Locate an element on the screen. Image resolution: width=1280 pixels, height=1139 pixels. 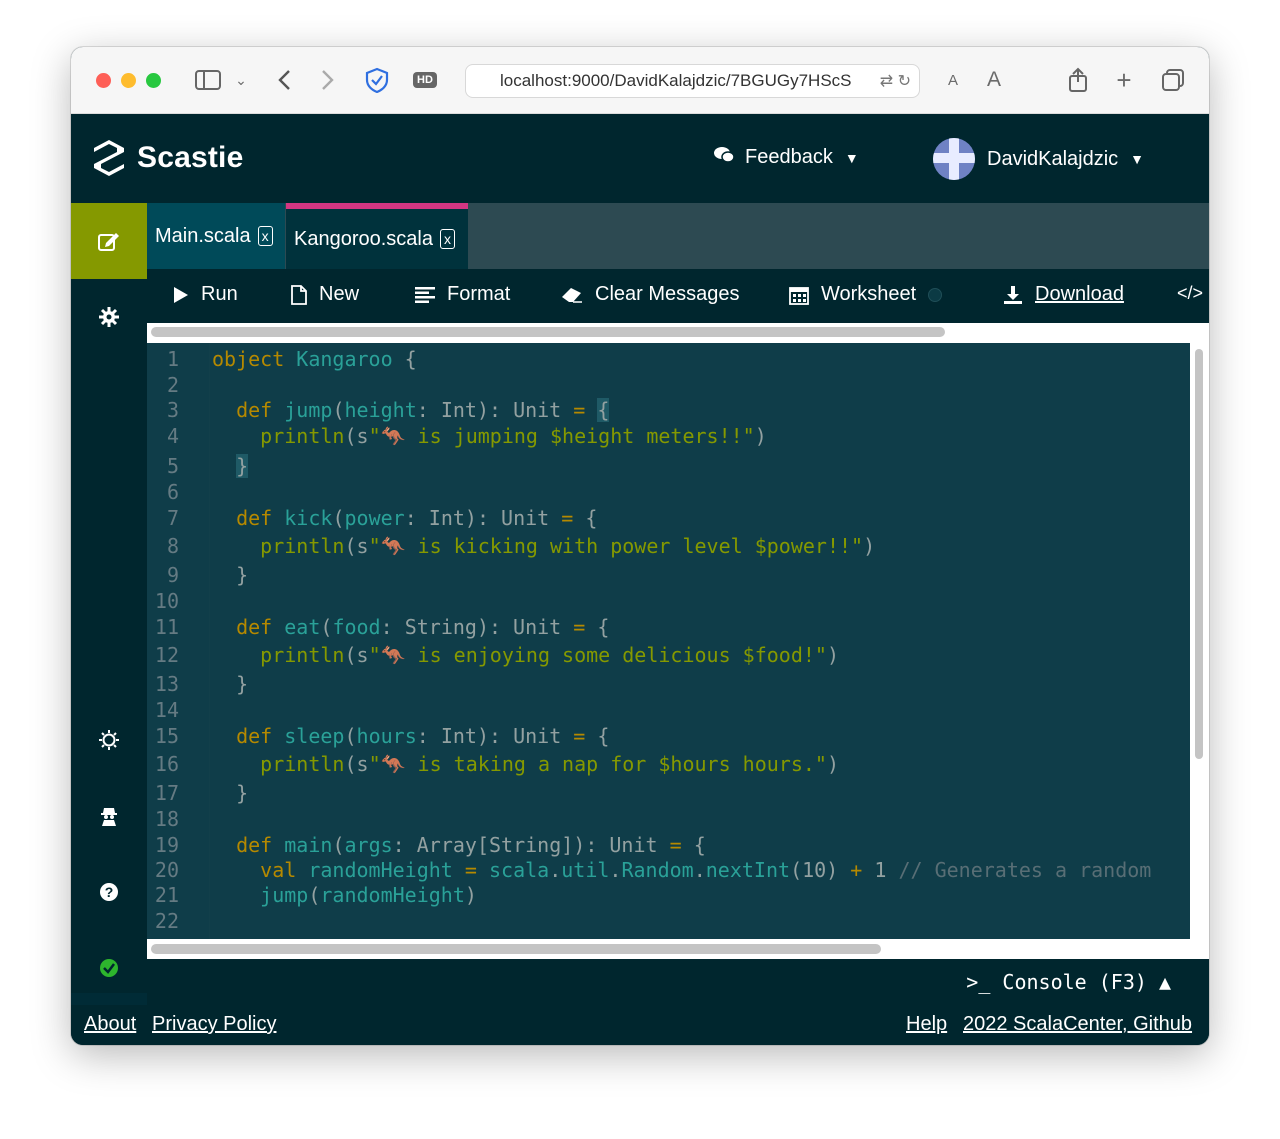
calendar-icon is located at coordinates (799, 295).